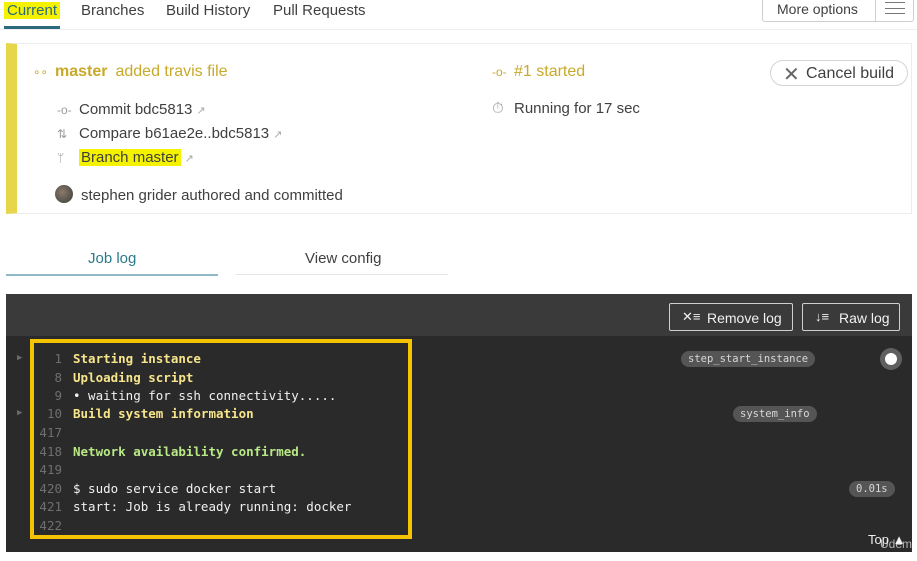 This screenshot has height=561, width=917. What do you see at coordinates (61, 158) in the screenshot?
I see `branch-icon: ᛘ` at bounding box center [61, 158].